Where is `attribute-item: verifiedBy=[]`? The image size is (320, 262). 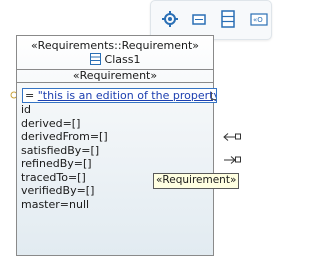
attribute-item: verifiedBy=[] is located at coordinates (64, 191).